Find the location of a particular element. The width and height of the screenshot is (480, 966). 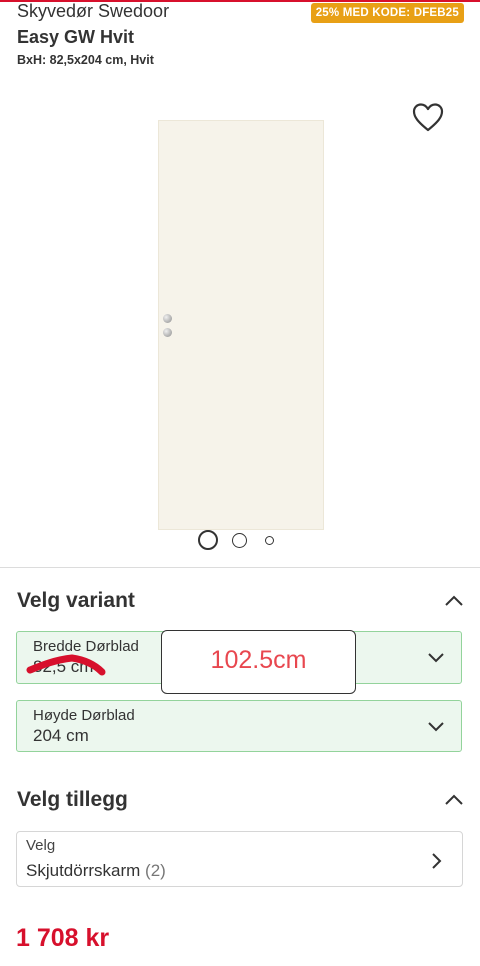

addon-section-title: Velg tillegg is located at coordinates (72, 799).